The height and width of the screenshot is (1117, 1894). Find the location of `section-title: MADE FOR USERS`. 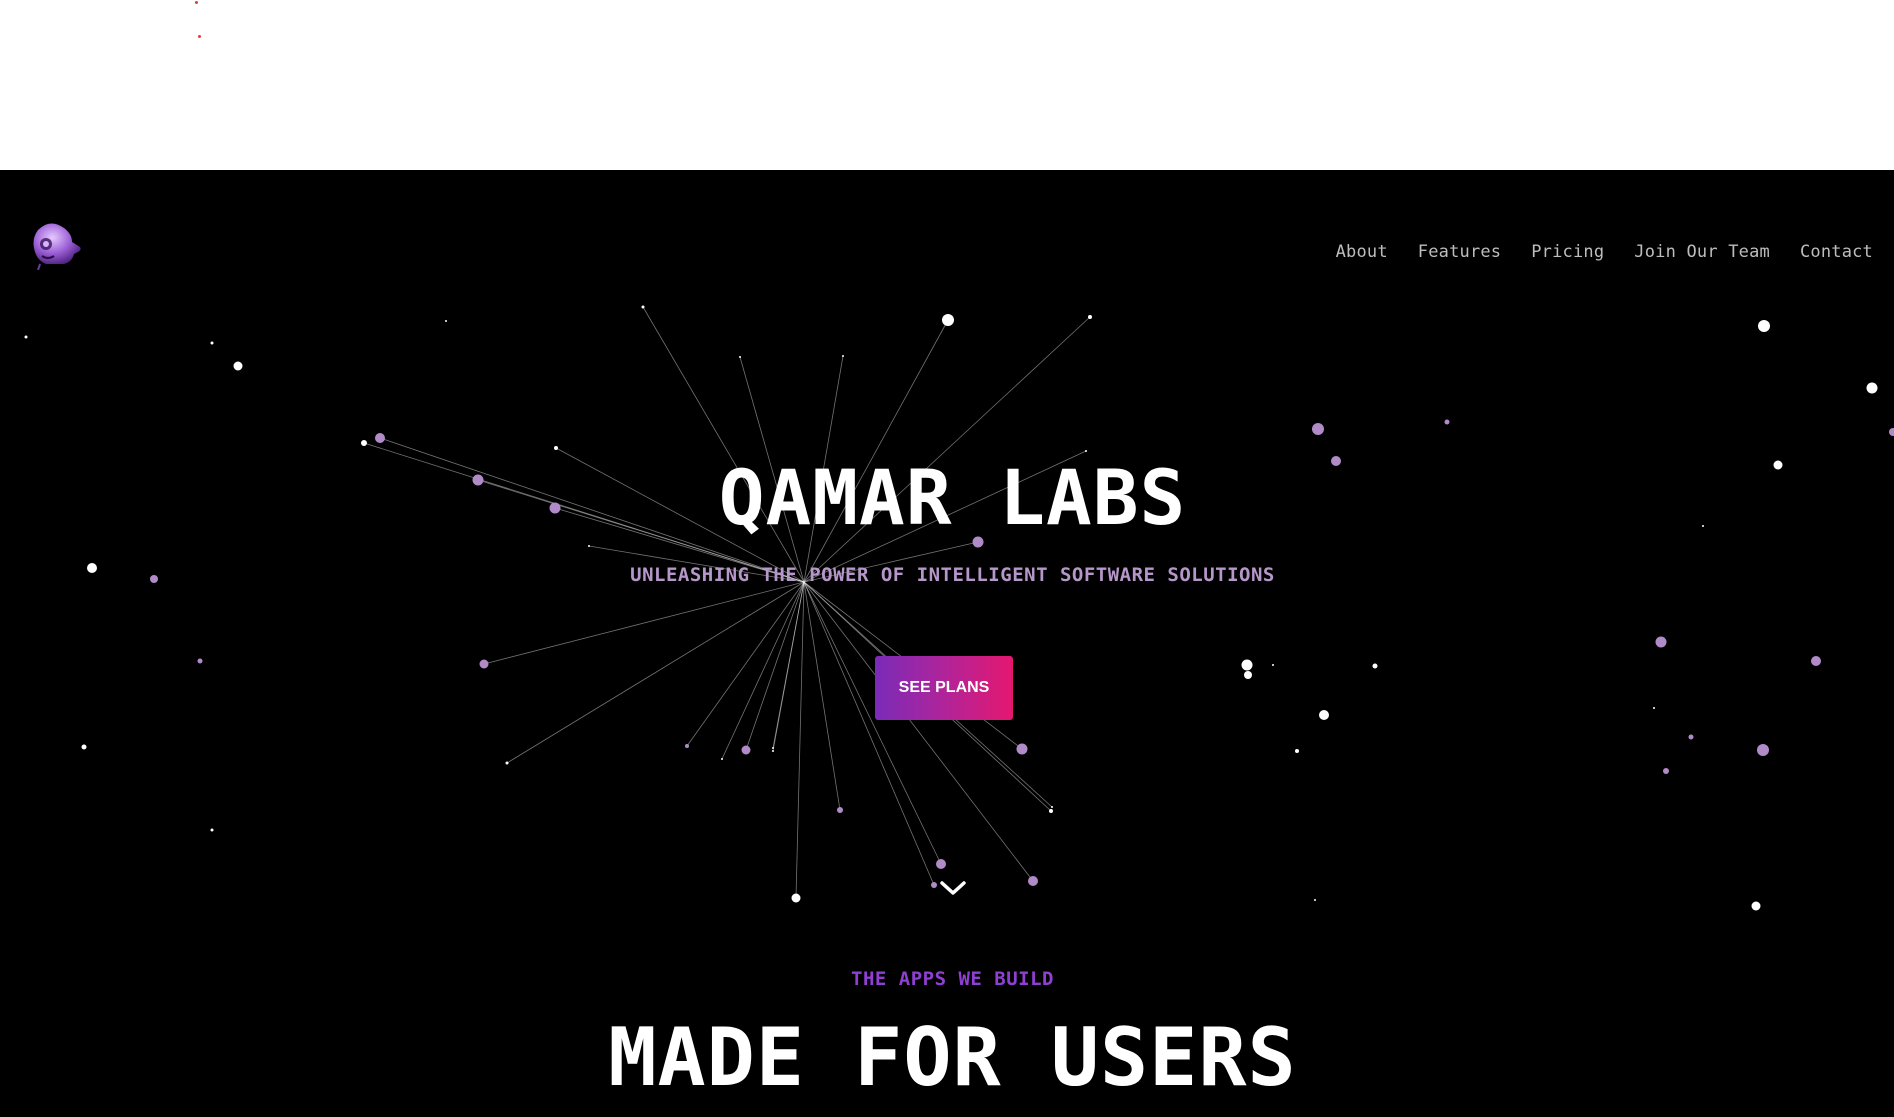

section-title: MADE FOR USERS is located at coordinates (952, 1057).